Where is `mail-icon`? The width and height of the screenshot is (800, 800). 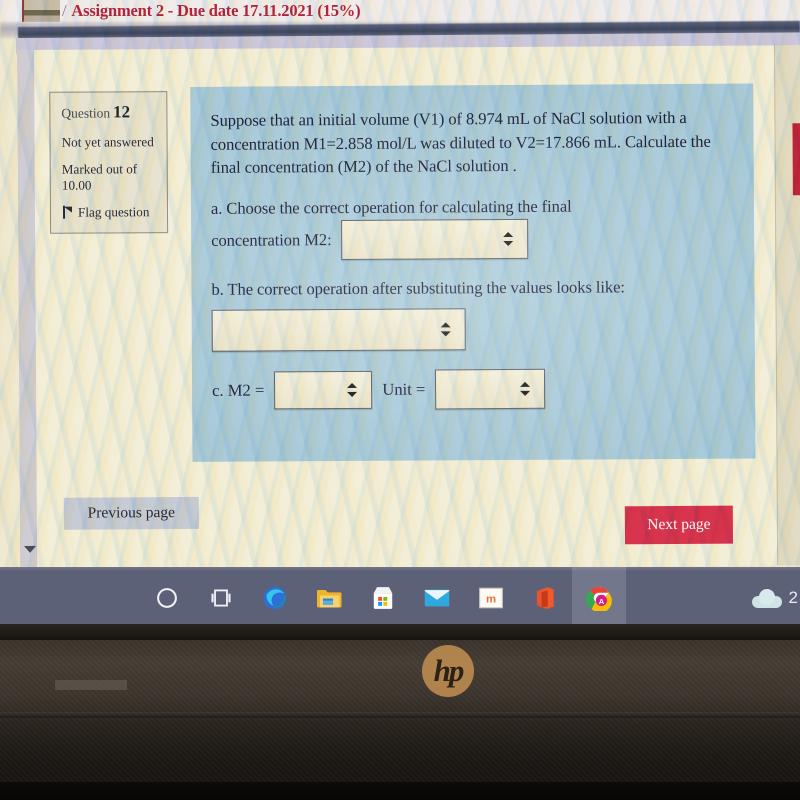 mail-icon is located at coordinates (437, 598).